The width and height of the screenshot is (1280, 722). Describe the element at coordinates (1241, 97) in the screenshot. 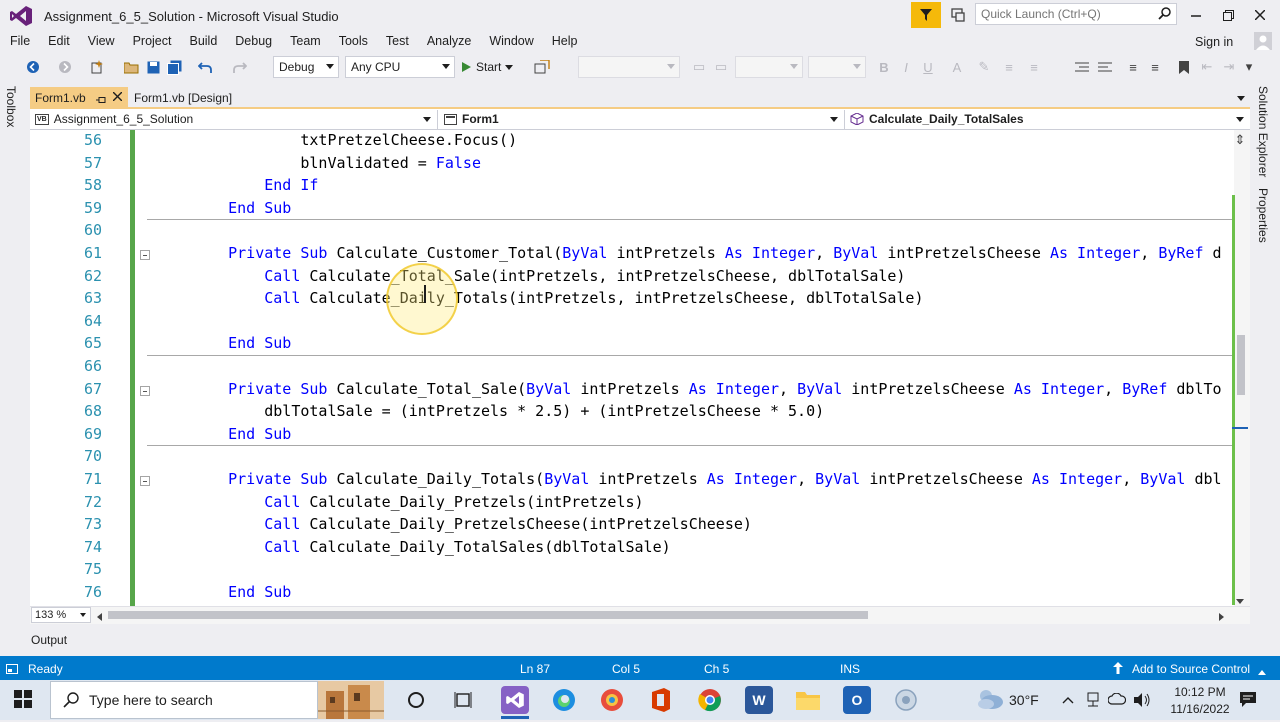

I see `tab-list-chevron-icon` at that location.